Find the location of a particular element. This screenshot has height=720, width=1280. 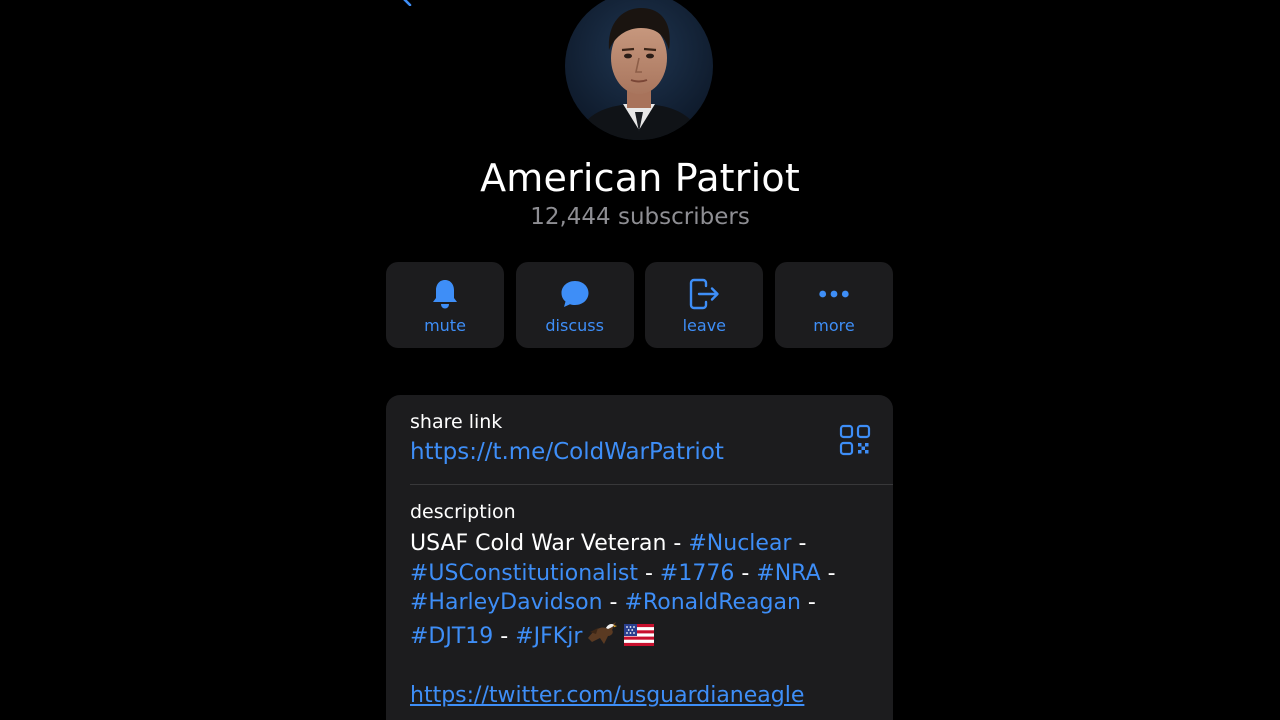

description-line-6: https://twitter.com/usguardianeagle is located at coordinates (645, 696).